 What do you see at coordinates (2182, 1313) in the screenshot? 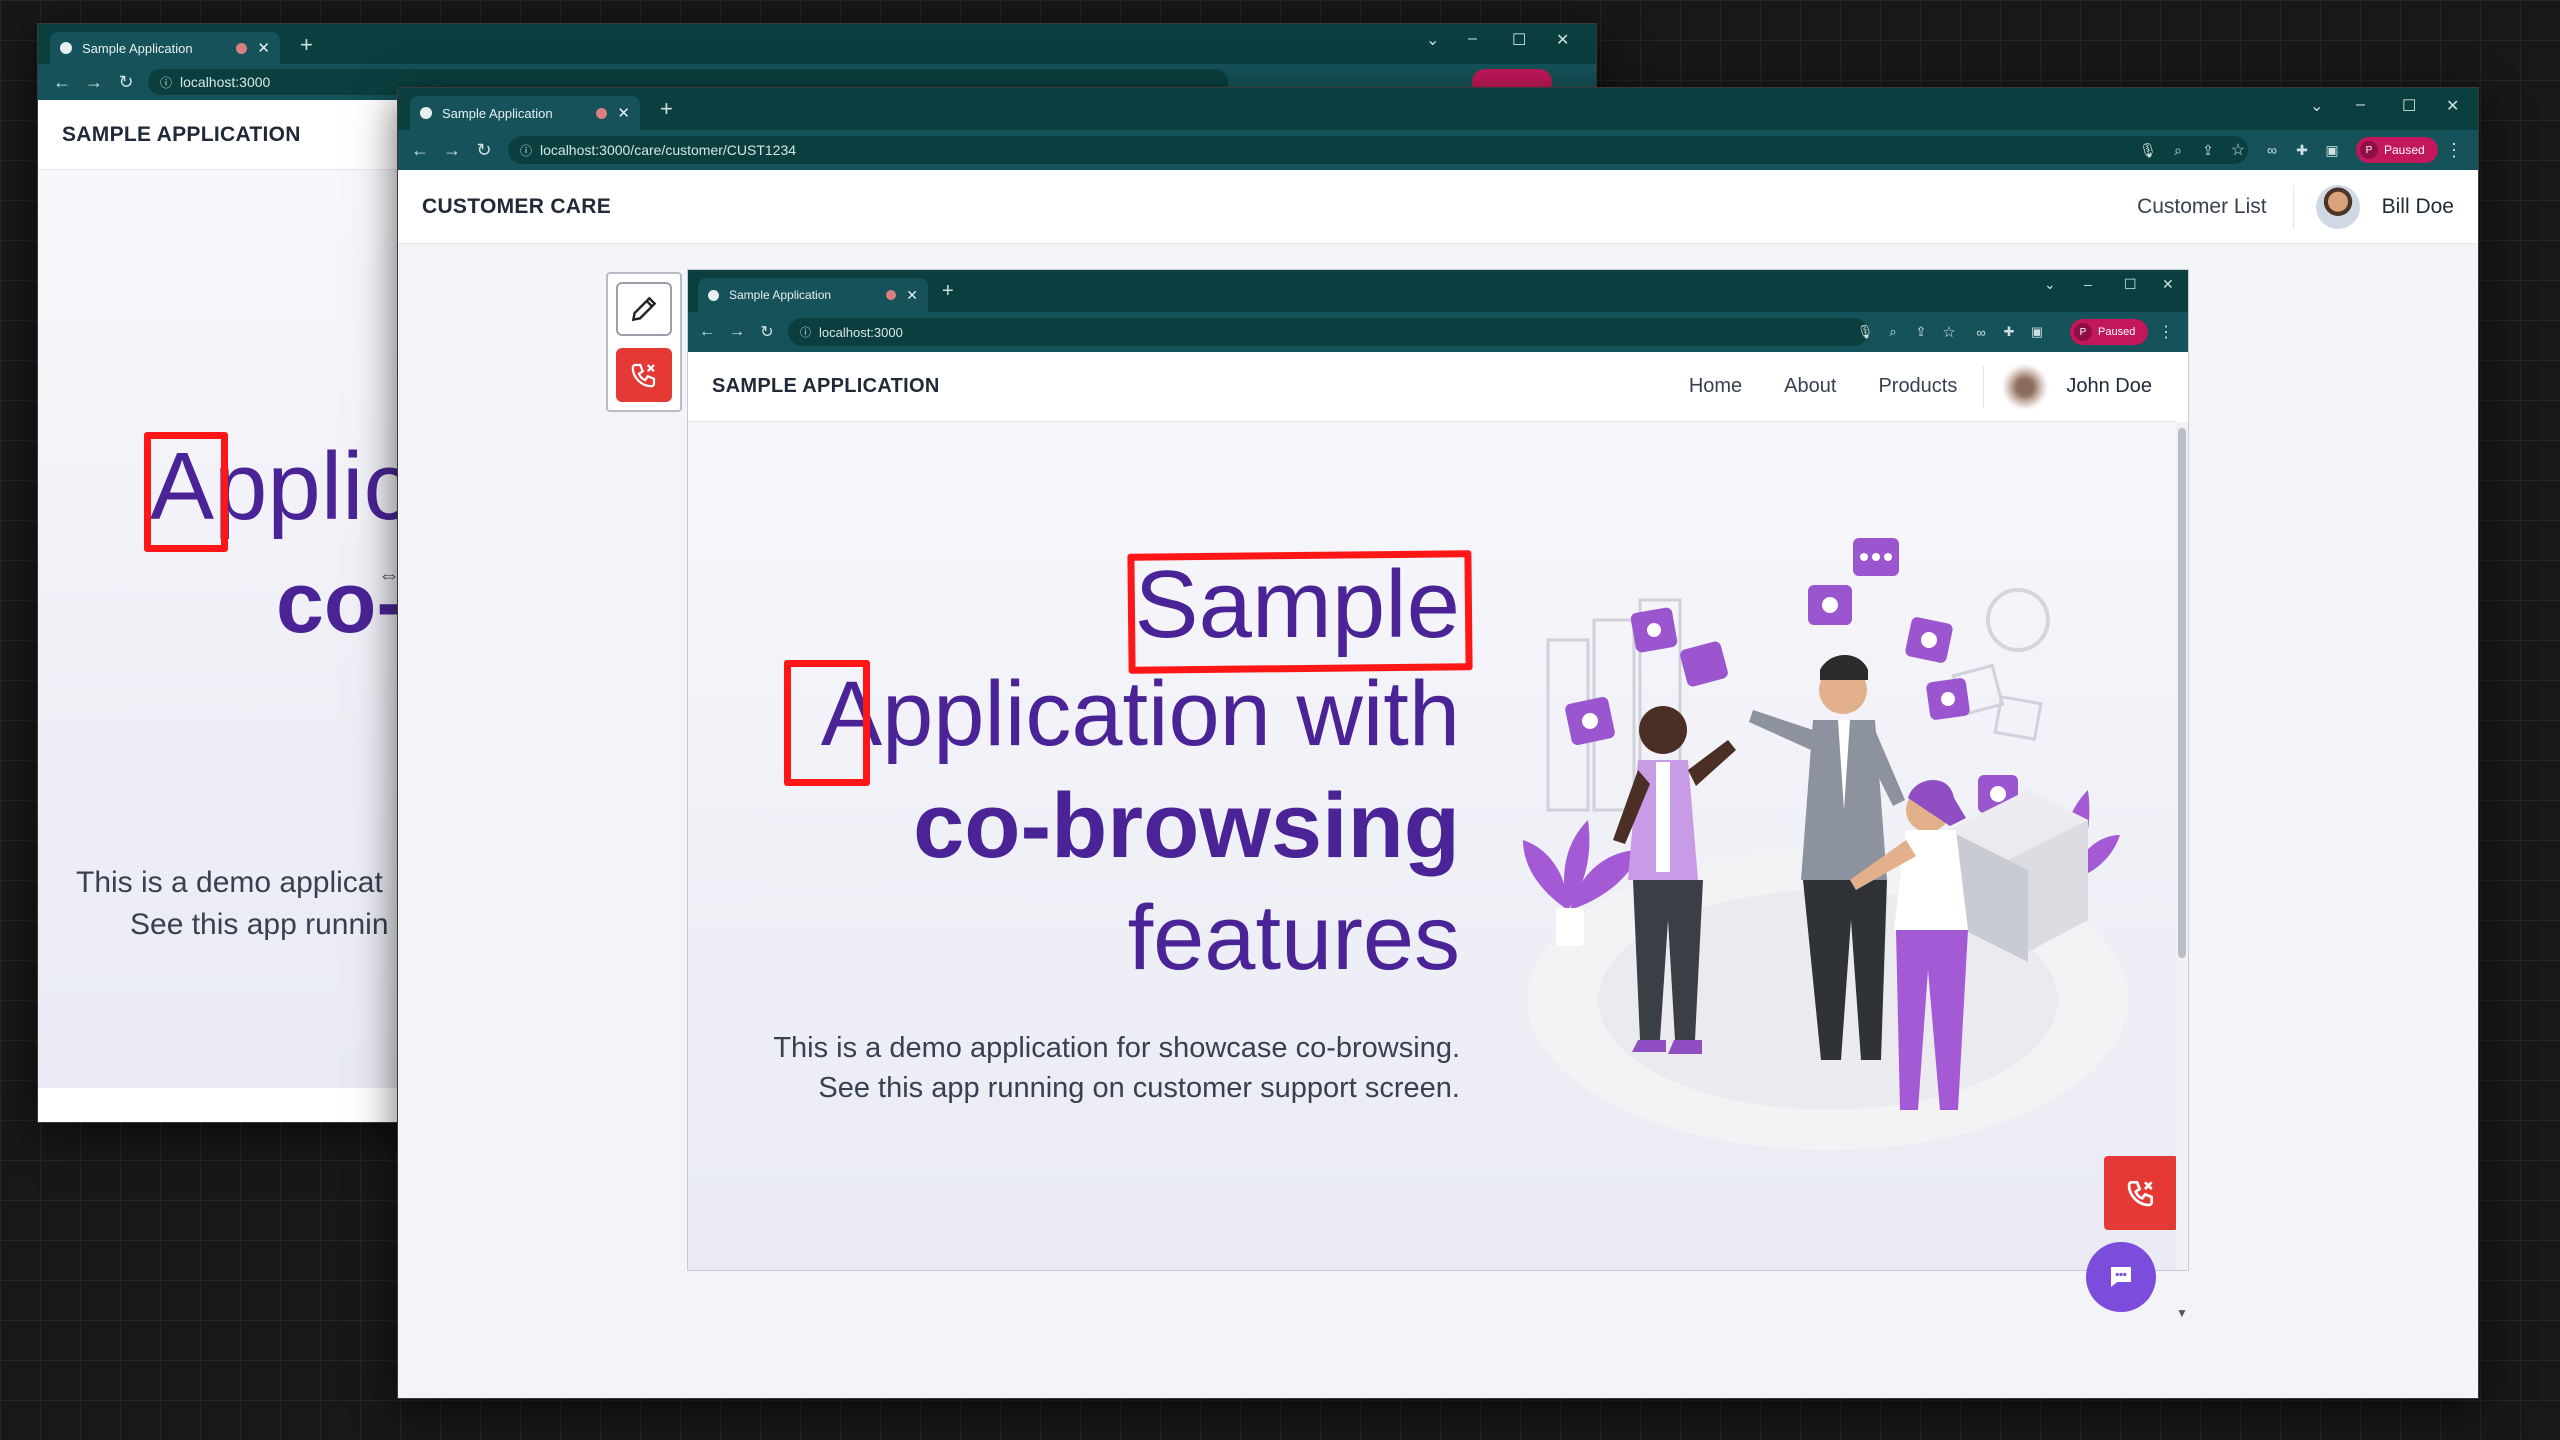
I see `scroll-down-arrow-icon: ▼` at bounding box center [2182, 1313].